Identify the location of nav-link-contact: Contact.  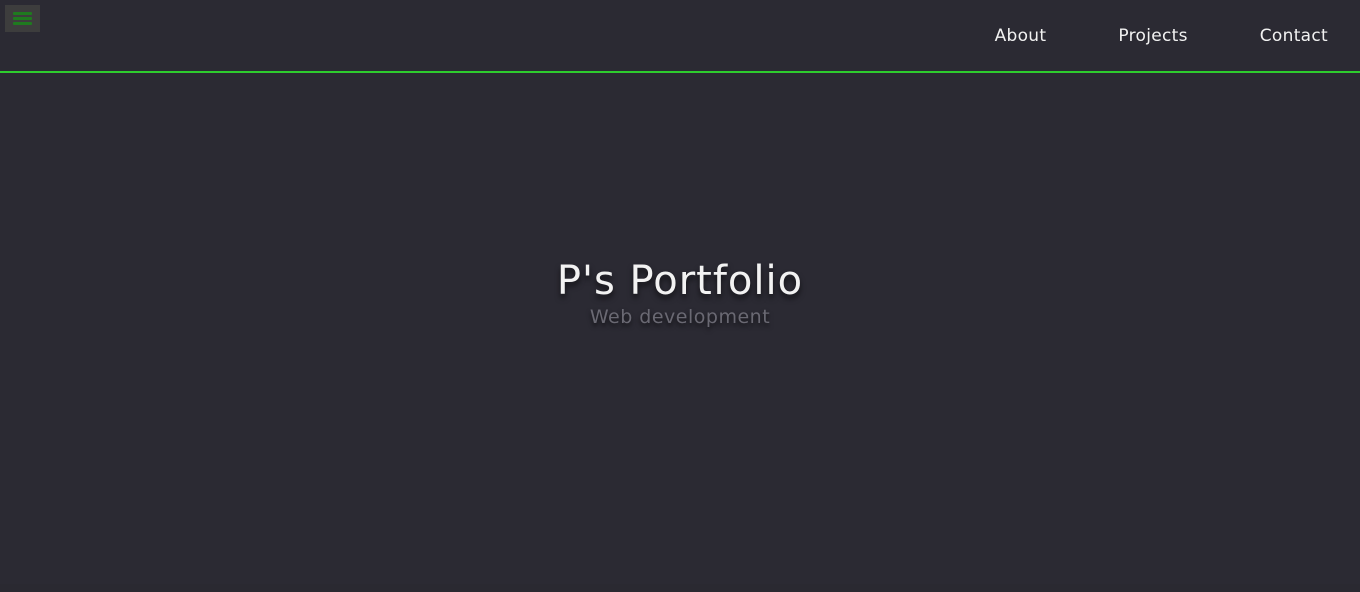
(1294, 36).